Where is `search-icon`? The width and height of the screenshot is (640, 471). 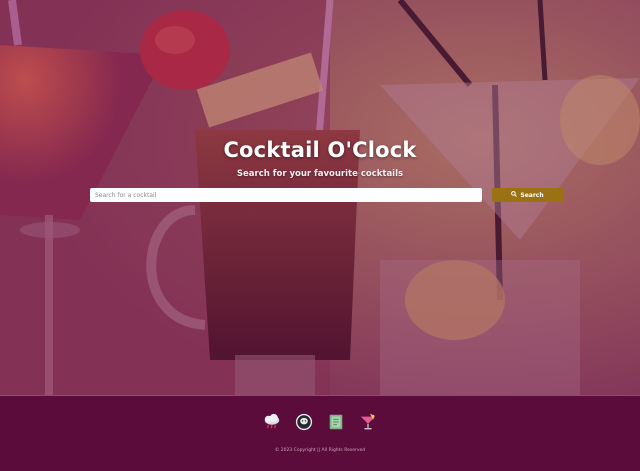
search-icon is located at coordinates (514, 195).